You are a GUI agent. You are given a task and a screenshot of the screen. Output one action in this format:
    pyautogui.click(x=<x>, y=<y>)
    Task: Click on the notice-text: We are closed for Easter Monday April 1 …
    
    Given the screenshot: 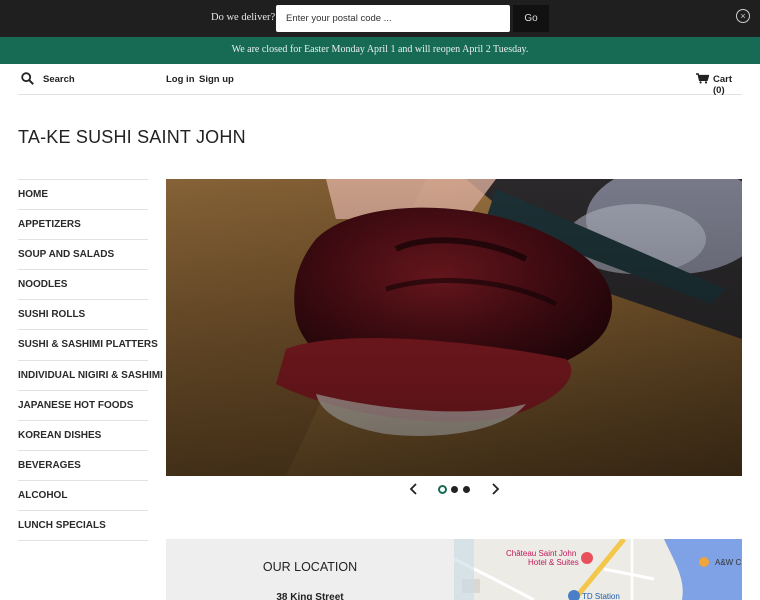 What is the action you would take?
    pyautogui.click(x=380, y=49)
    